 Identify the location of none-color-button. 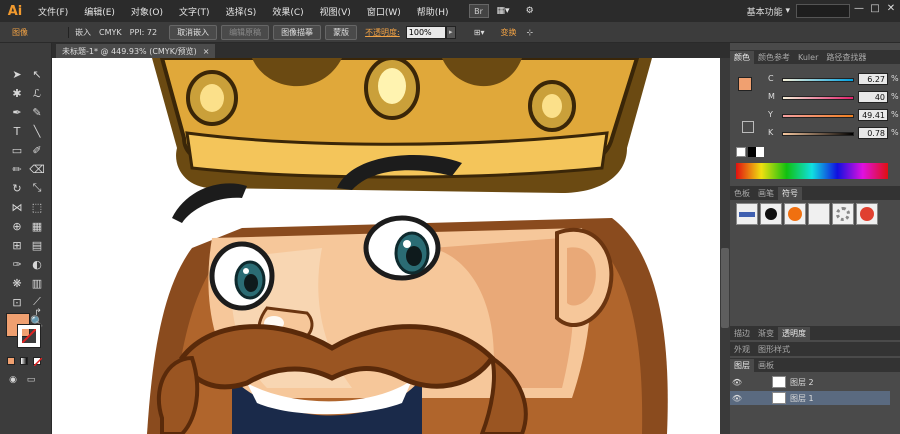
(741, 152).